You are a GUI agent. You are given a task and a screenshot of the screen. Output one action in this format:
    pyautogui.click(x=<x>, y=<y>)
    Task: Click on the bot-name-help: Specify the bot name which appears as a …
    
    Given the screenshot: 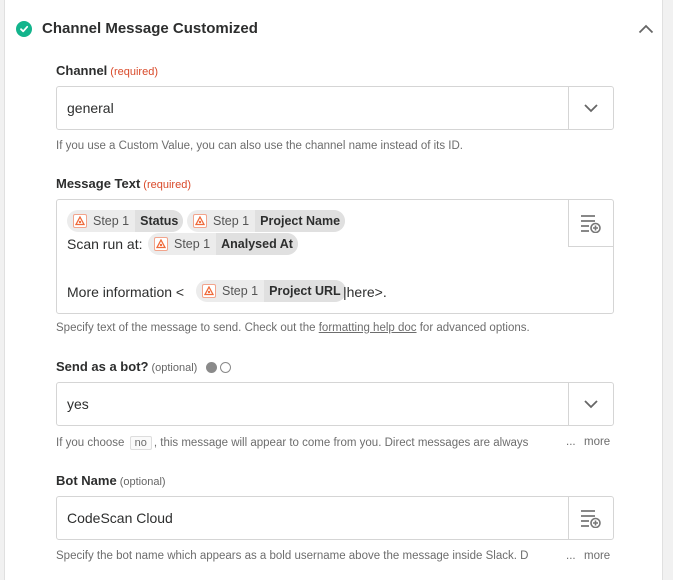 What is the action you would take?
    pyautogui.click(x=292, y=556)
    